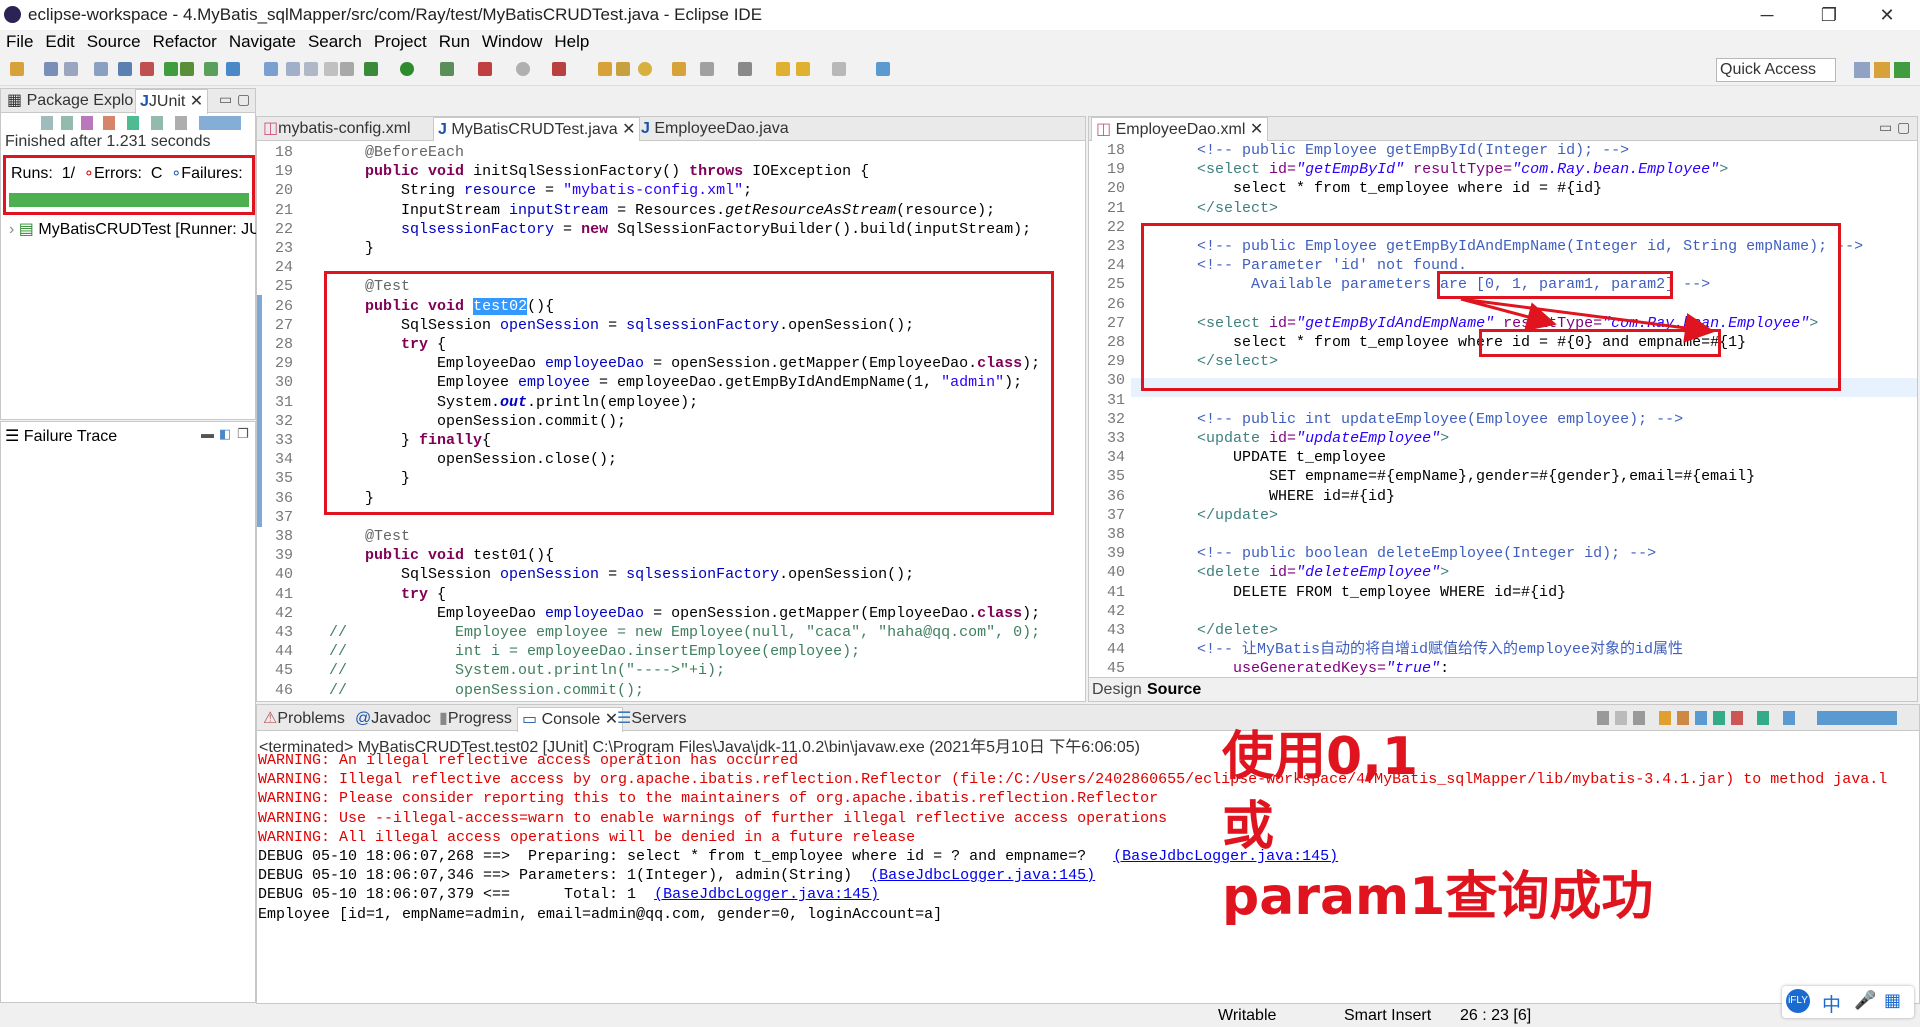  Describe the element at coordinates (171, 69) in the screenshot. I see `build-icon` at that location.